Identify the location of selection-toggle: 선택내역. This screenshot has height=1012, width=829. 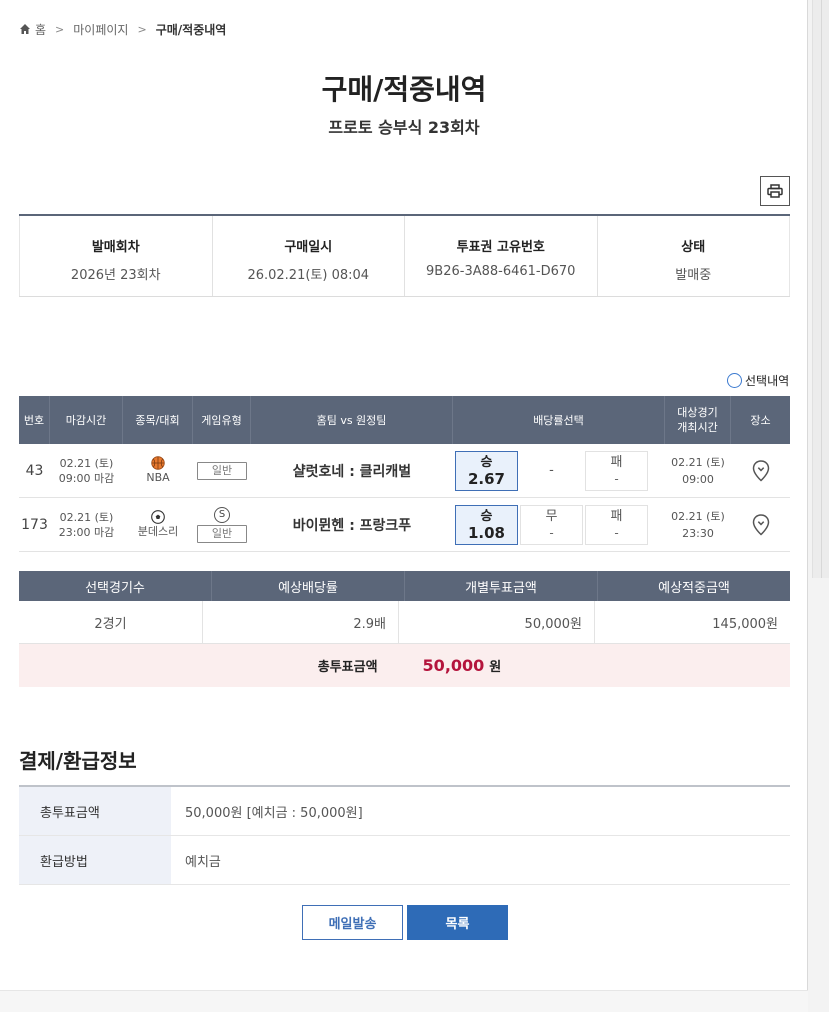
(758, 380).